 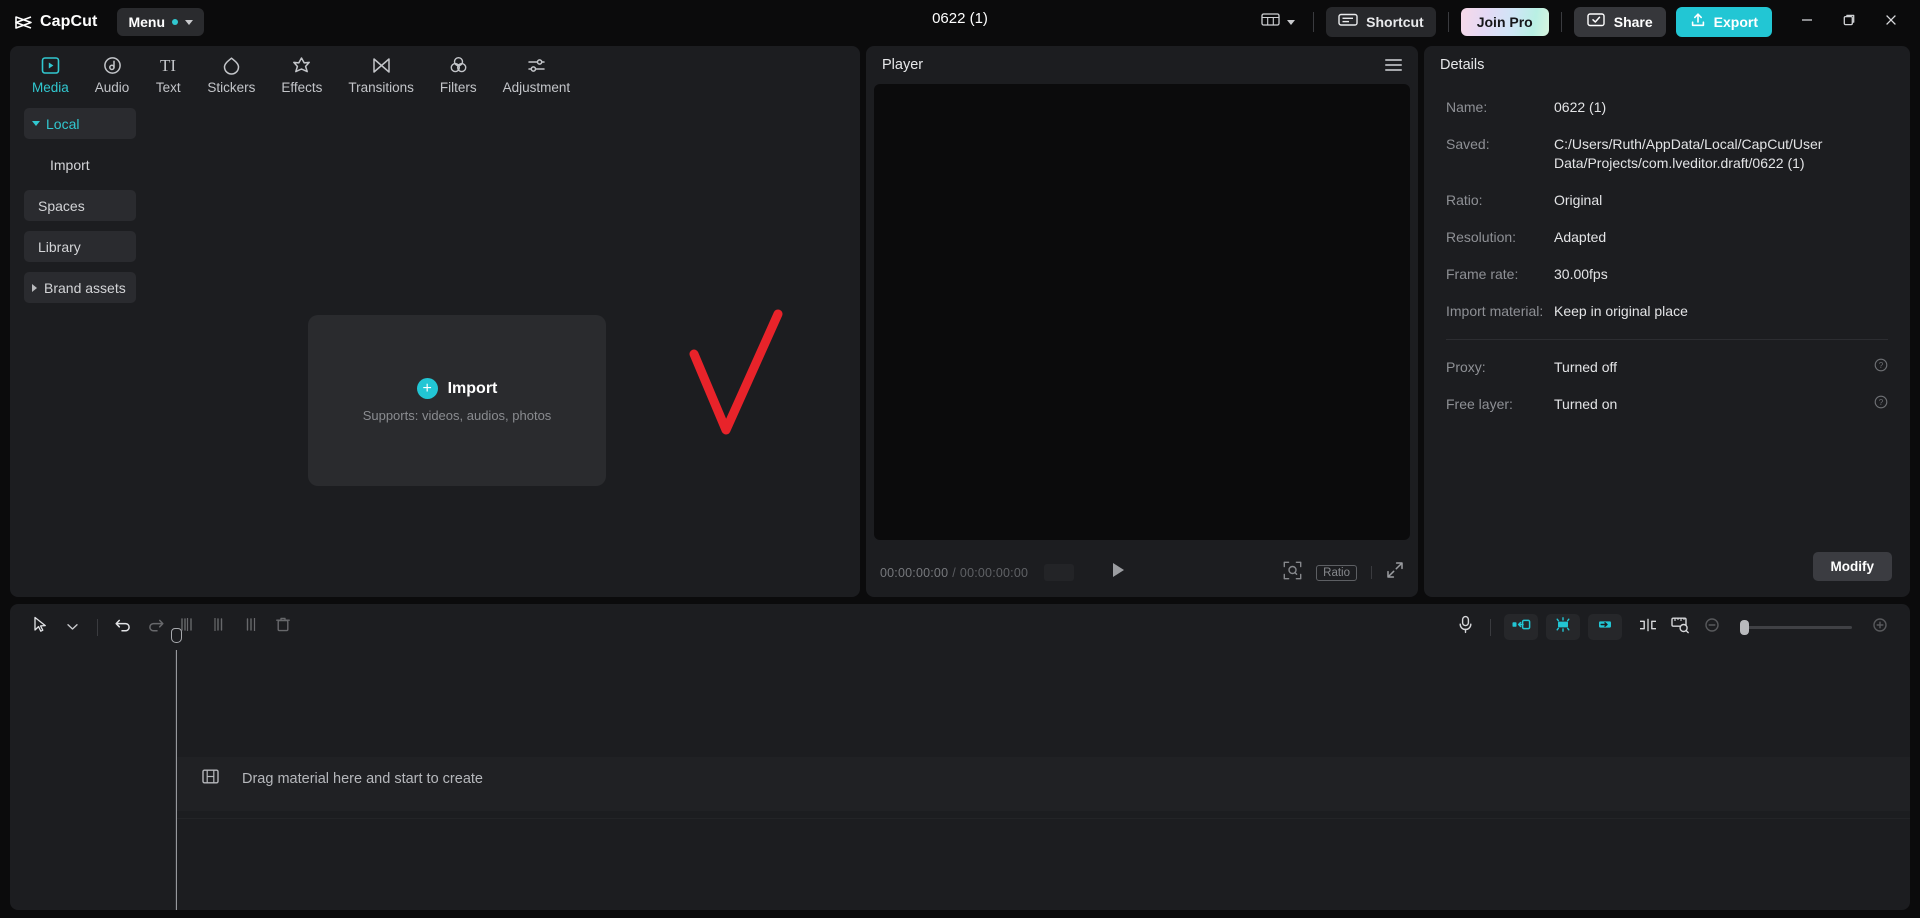 What do you see at coordinates (61, 205) in the screenshot?
I see `sidebar-item-label: Spaces` at bounding box center [61, 205].